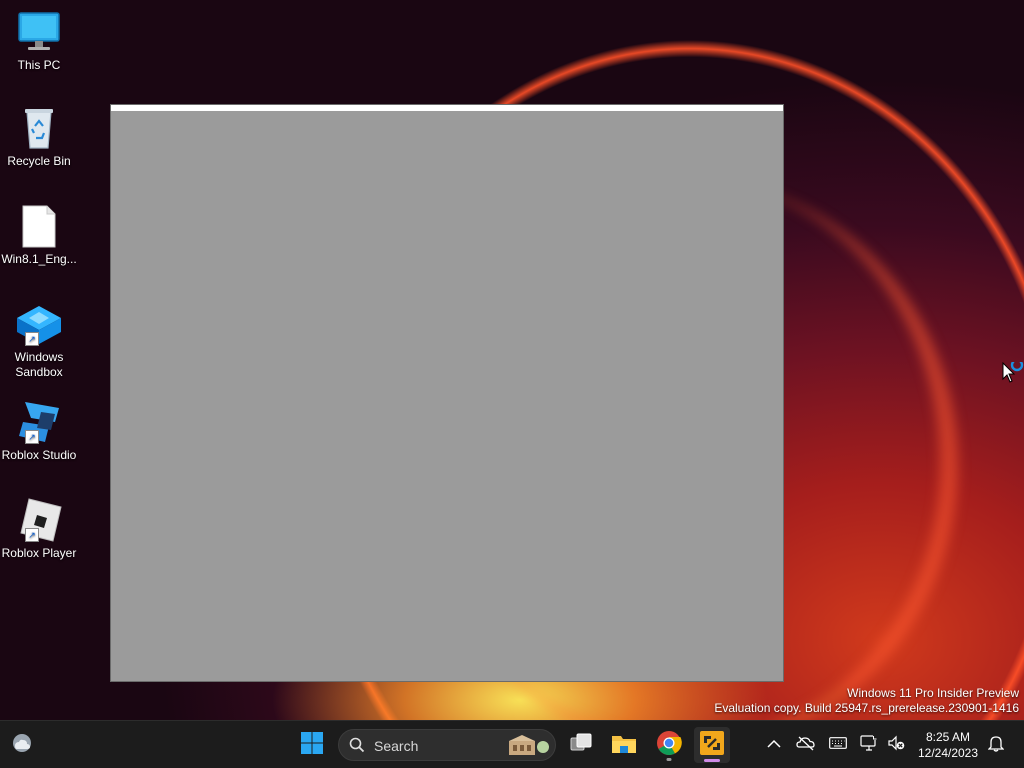  I want to click on desktop-icon-label: Roblox Studio, so click(39, 455).